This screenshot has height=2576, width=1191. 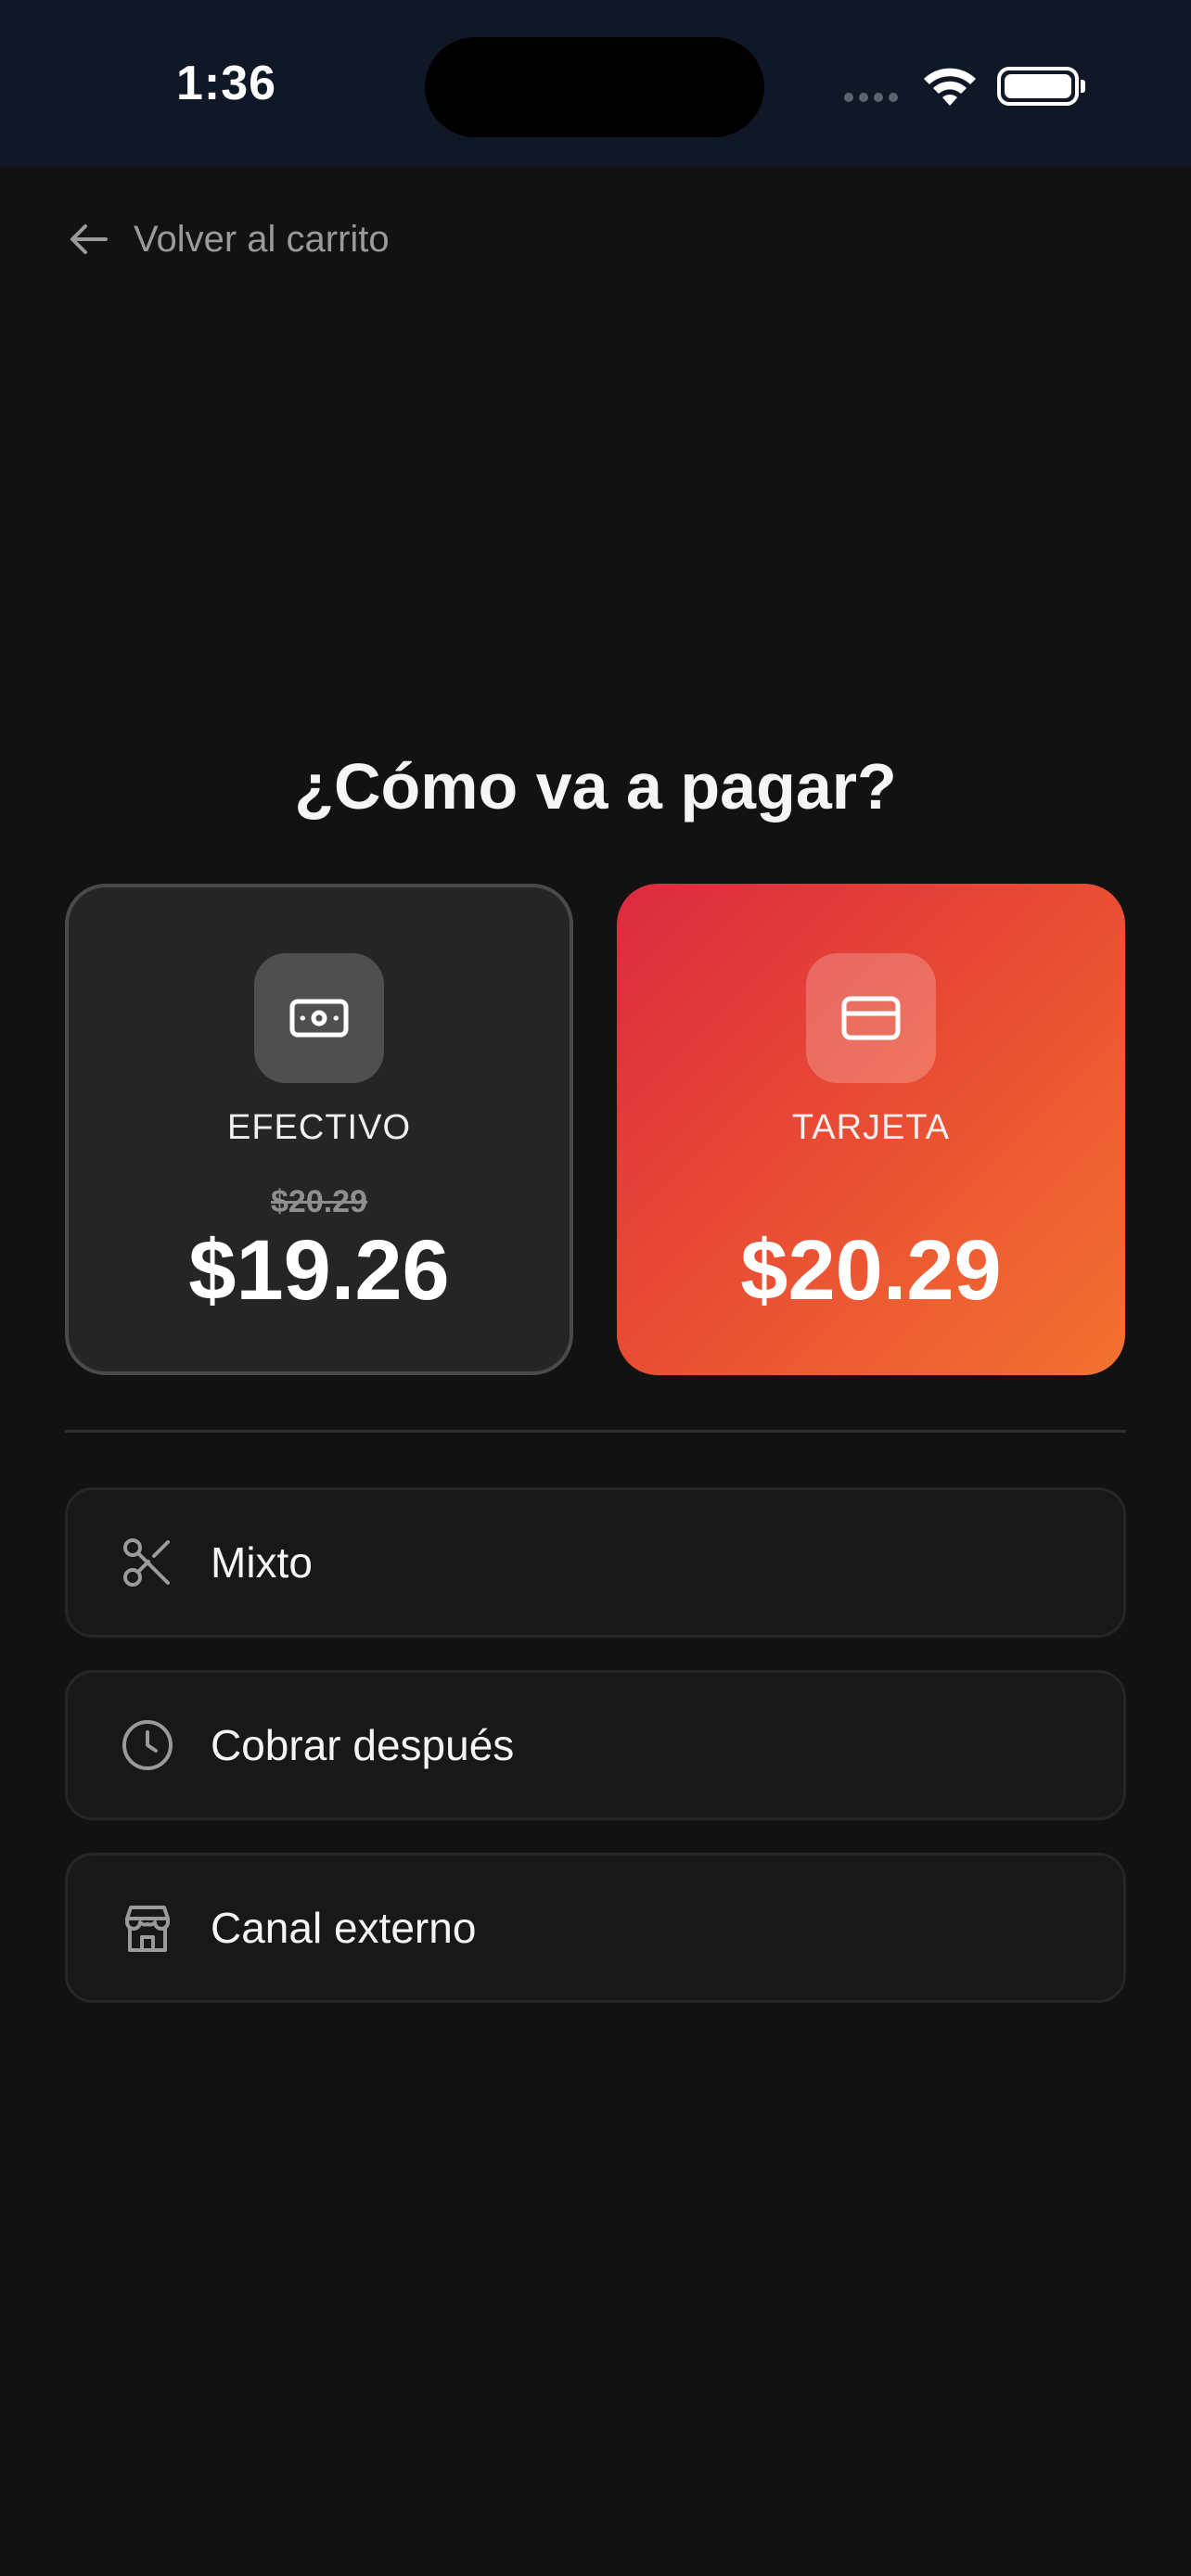 I want to click on credit-card-icon, so click(x=871, y=1018).